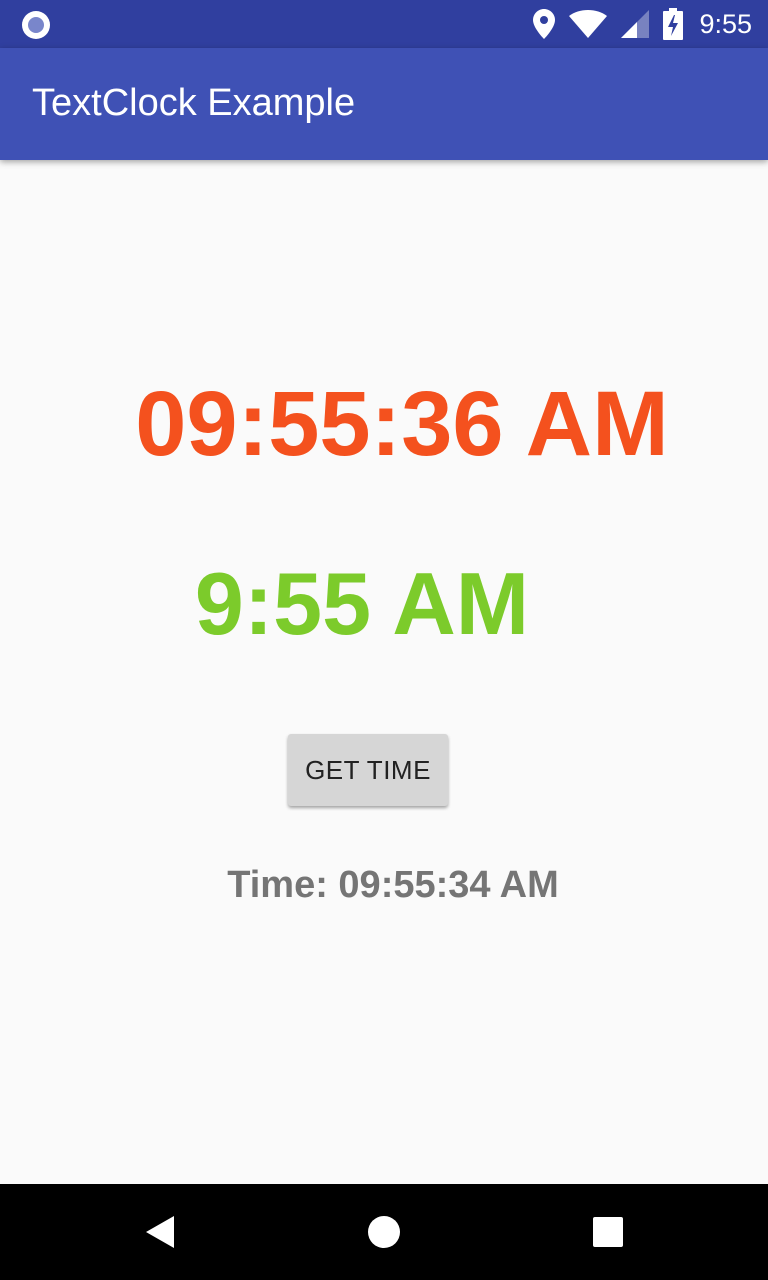  What do you see at coordinates (635, 24) in the screenshot?
I see `signal-icon` at bounding box center [635, 24].